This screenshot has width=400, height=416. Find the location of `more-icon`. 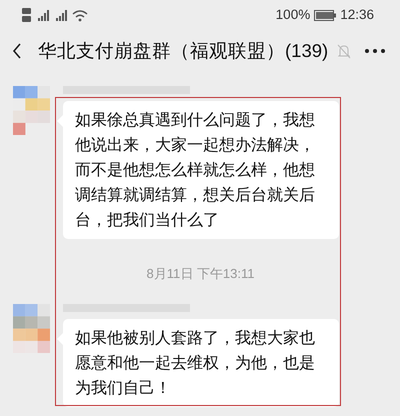

more-icon is located at coordinates (375, 51).